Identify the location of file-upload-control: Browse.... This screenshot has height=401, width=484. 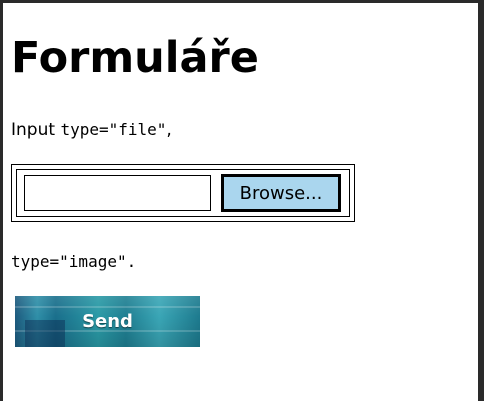
(183, 193).